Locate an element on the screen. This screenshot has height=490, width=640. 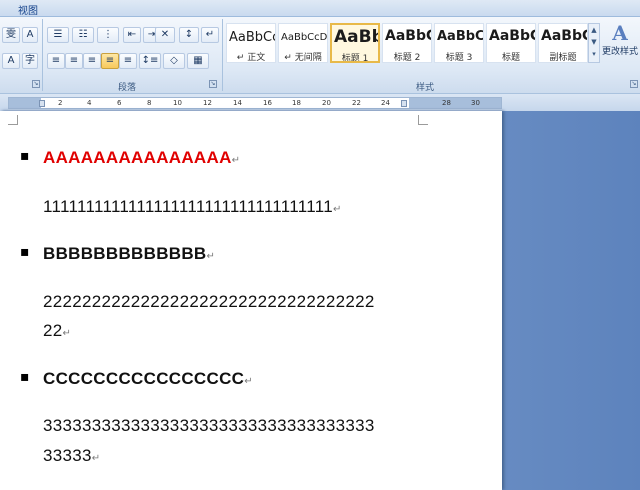
chinese-layout-icon: ✕ is located at coordinates (165, 34).